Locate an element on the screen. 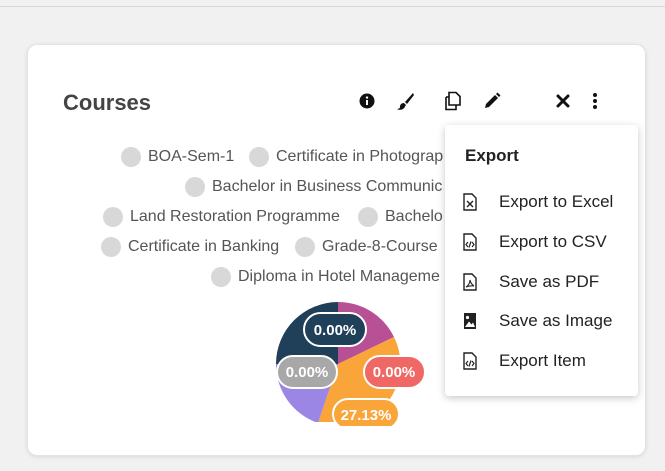 This screenshot has width=665, height=471. save-as-pdf-item: Save as PDF is located at coordinates (546, 282).